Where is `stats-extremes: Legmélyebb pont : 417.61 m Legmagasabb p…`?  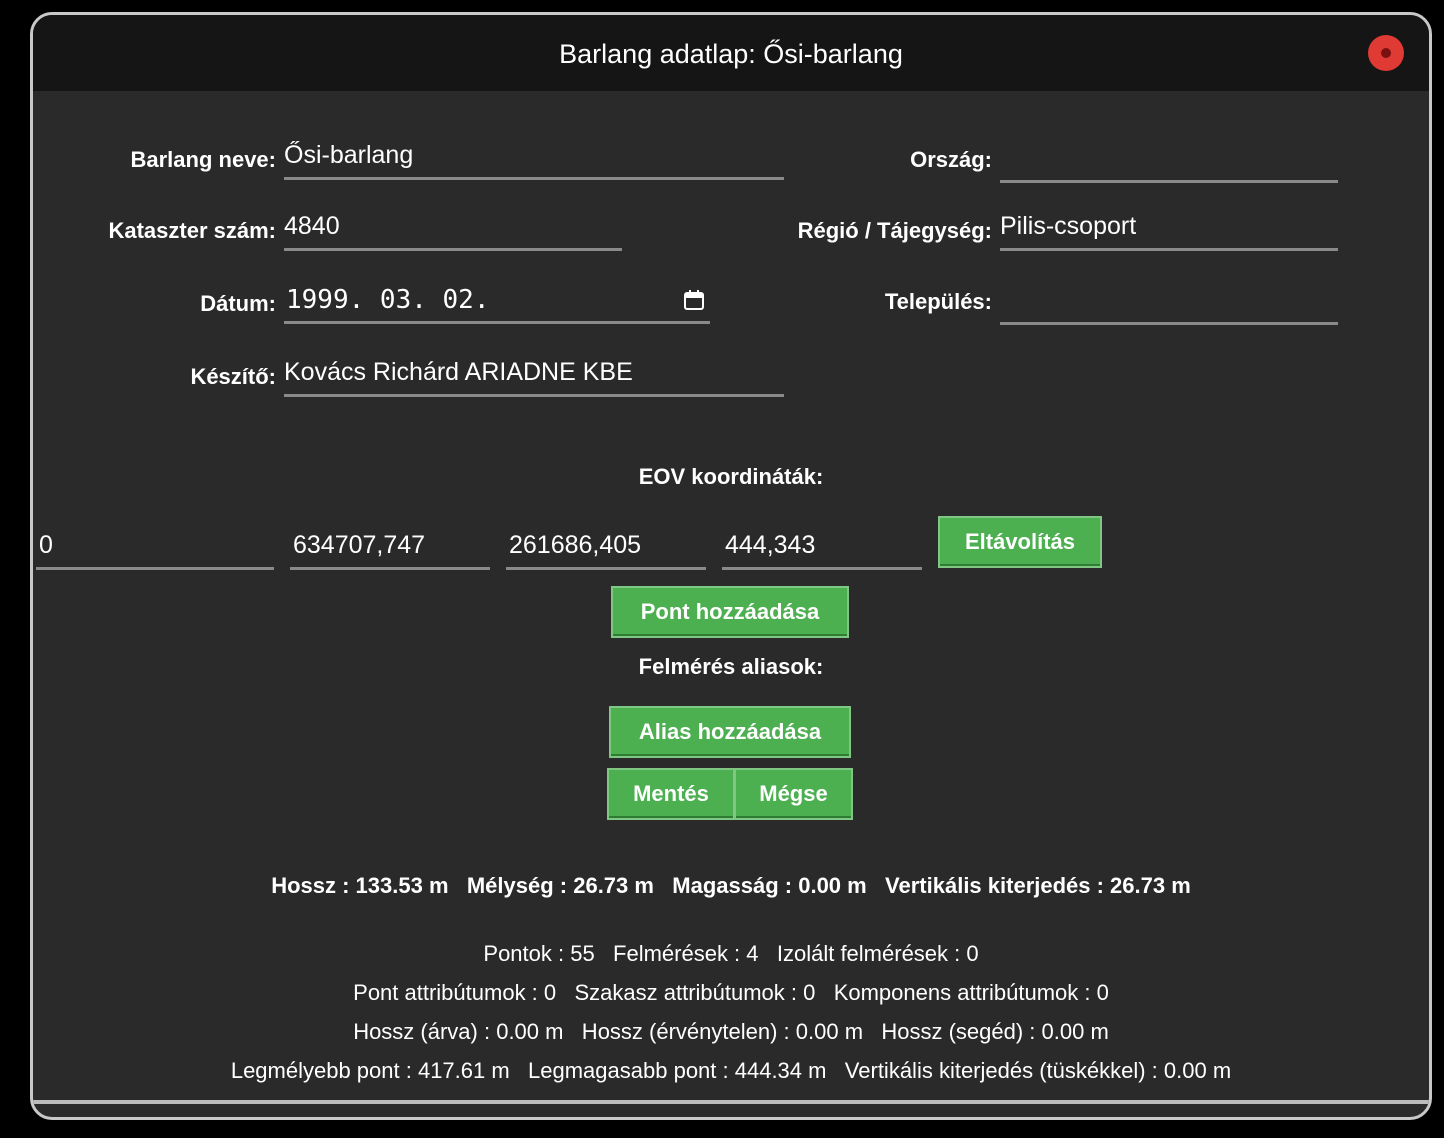 stats-extremes: Legmélyebb pont : 417.61 m Legmagasabb p… is located at coordinates (731, 1070).